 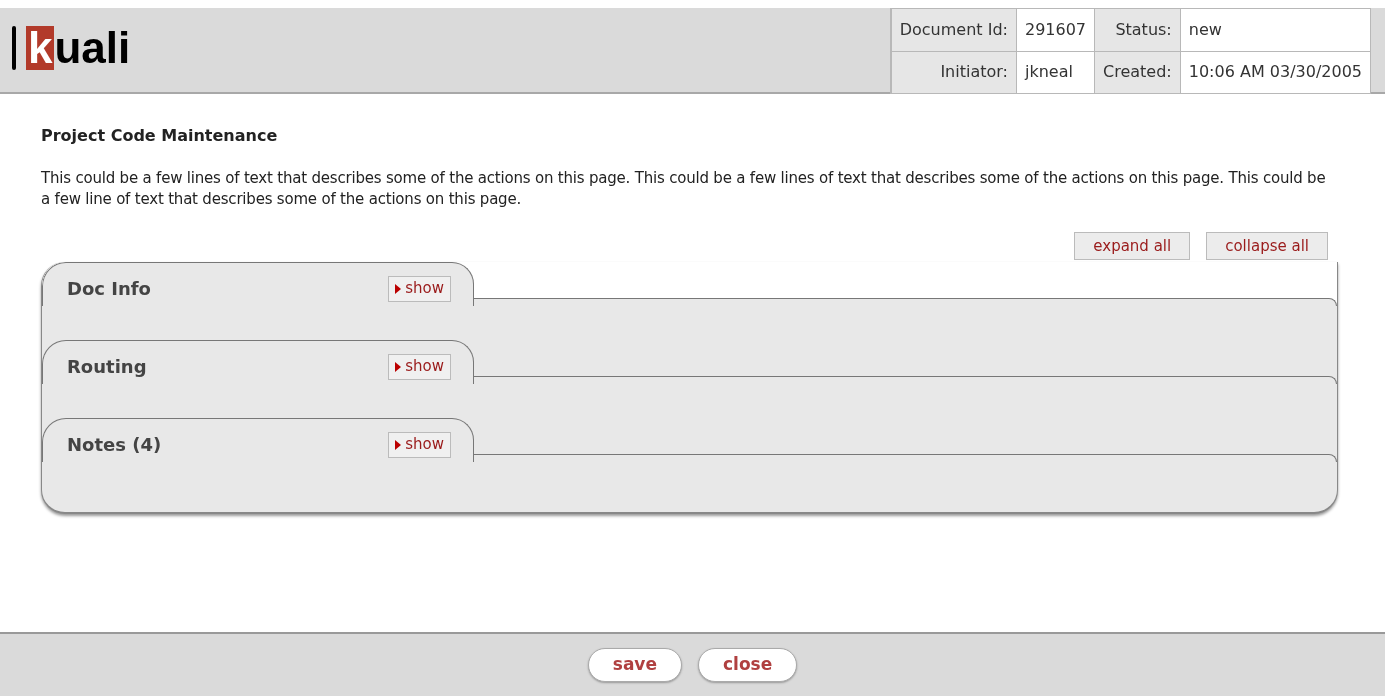 What do you see at coordinates (634, 665) in the screenshot?
I see `save-button: save` at bounding box center [634, 665].